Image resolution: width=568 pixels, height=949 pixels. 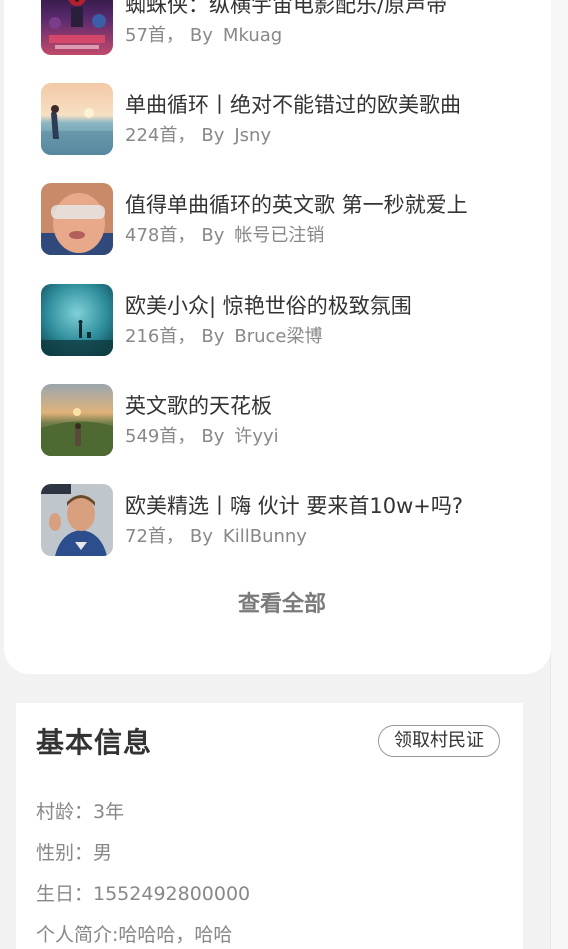 I want to click on man-portrait-cover, so click(x=77, y=519).